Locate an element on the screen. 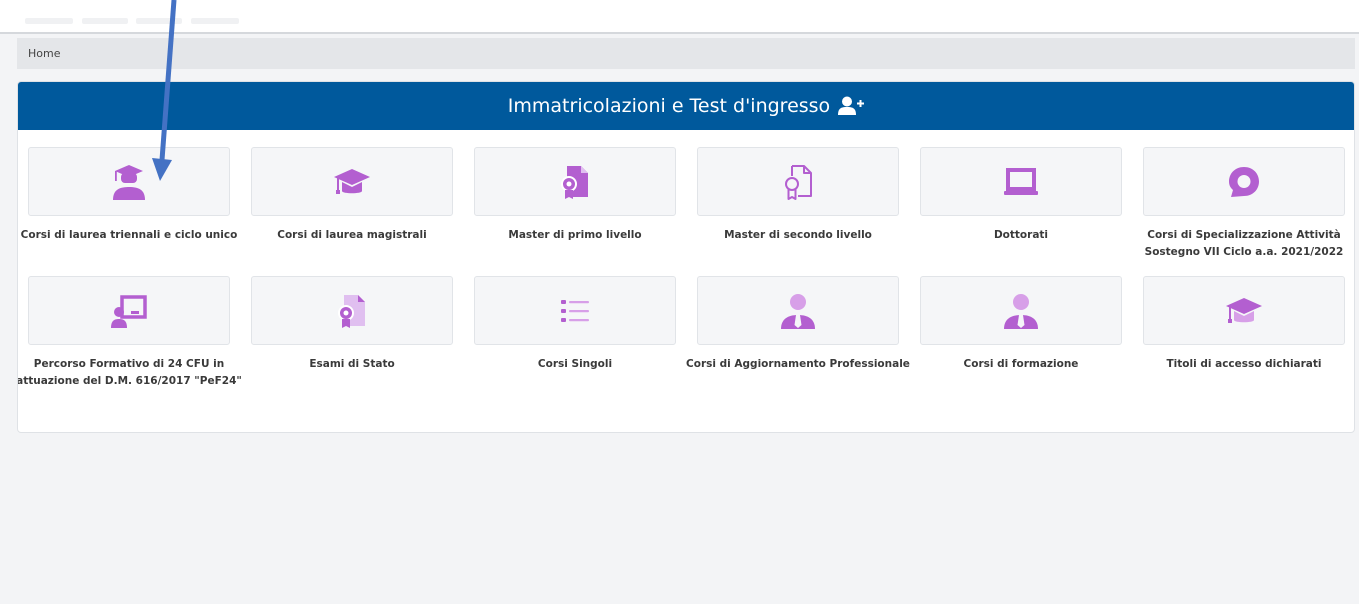 The height and width of the screenshot is (604, 1359). tile-dottorati is located at coordinates (1021, 181).